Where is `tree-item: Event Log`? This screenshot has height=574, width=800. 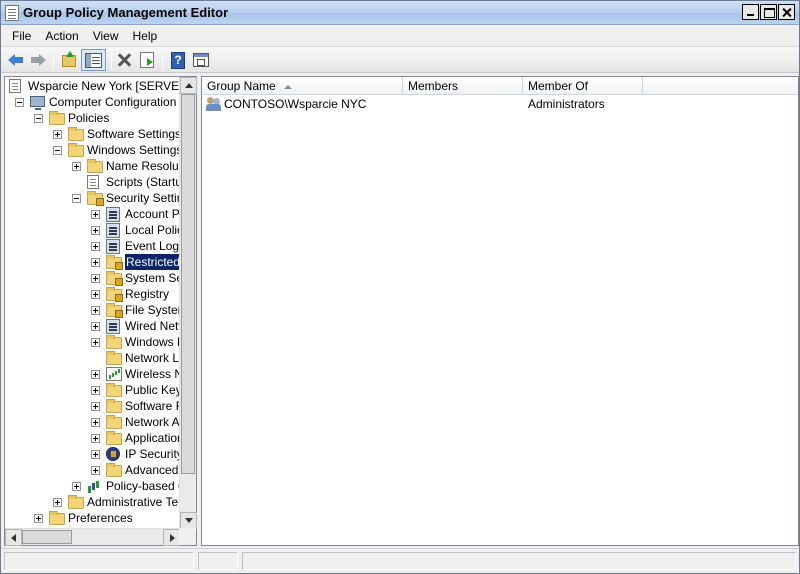
tree-item: Event Log is located at coordinates (92, 246).